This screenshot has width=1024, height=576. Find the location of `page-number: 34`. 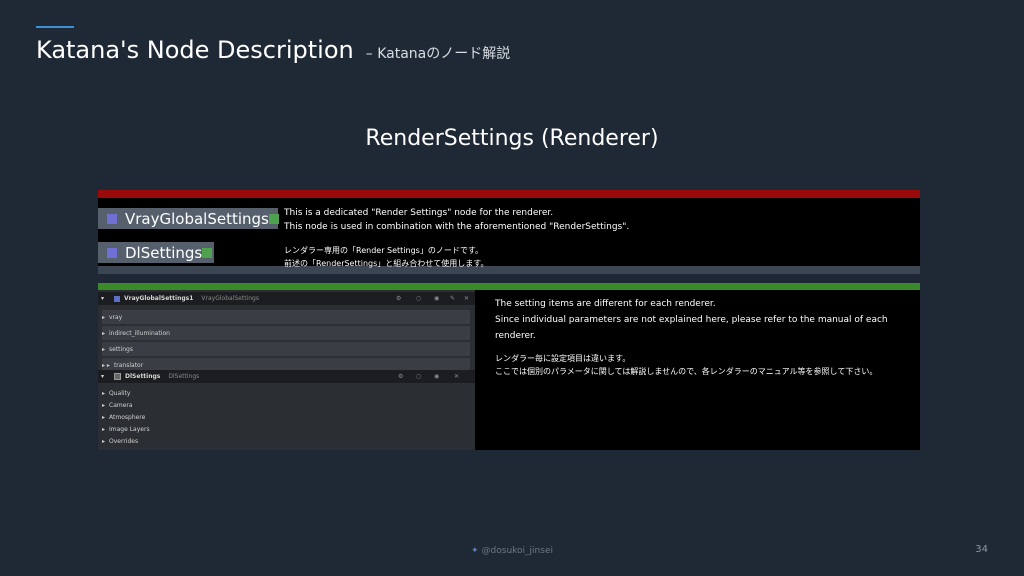

page-number: 34 is located at coordinates (981, 549).